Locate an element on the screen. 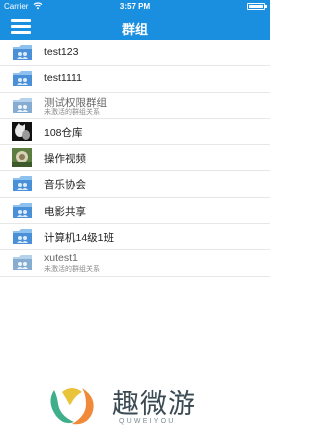  list-item: 测试权限群组 未激活的群组关系 is located at coordinates (135, 106).